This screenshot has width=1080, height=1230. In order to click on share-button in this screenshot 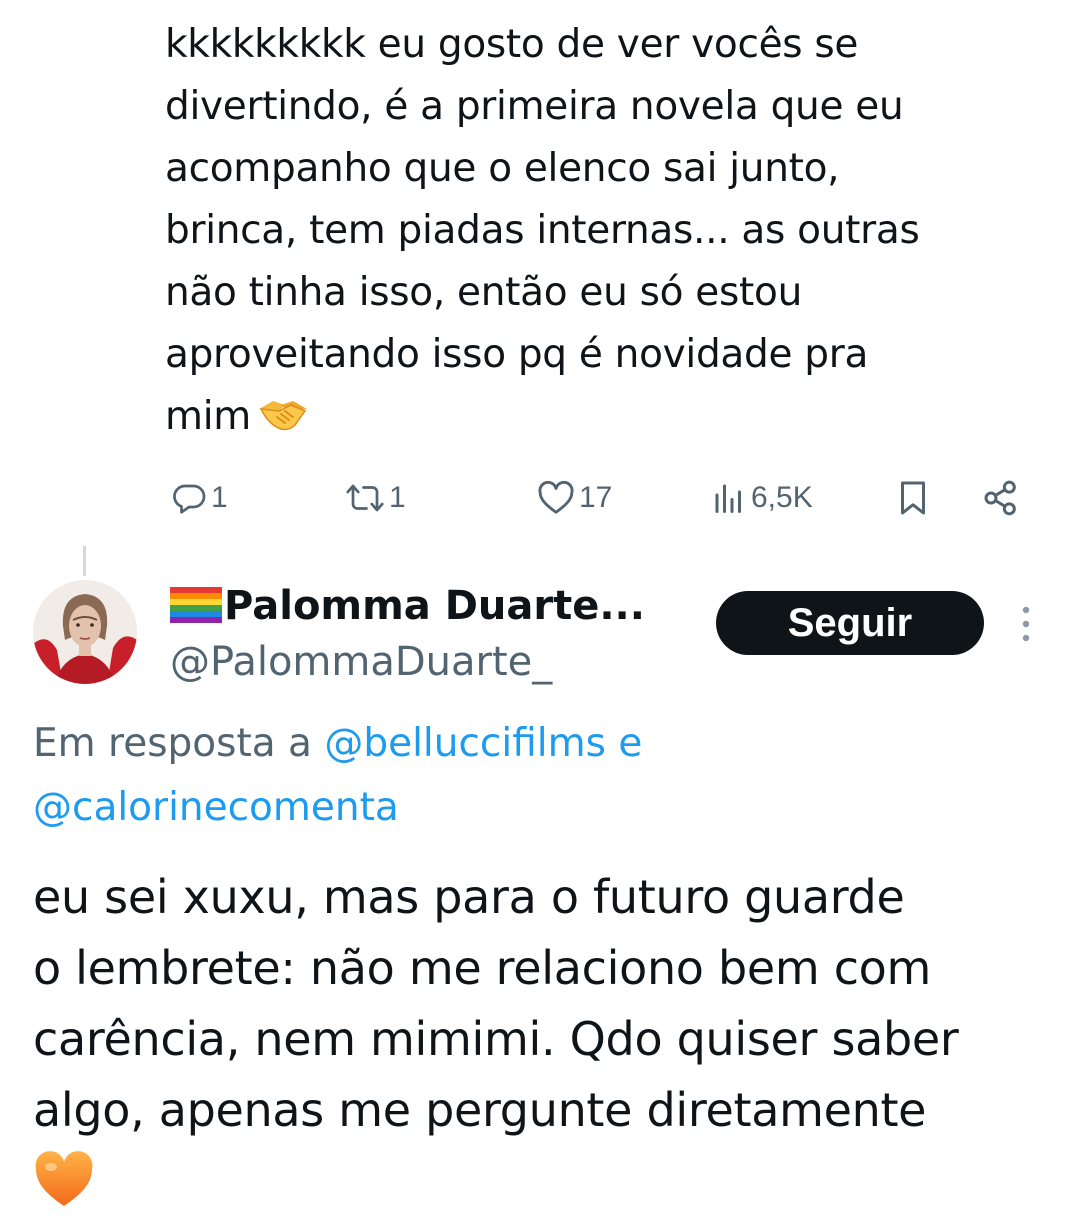, I will do `click(1001, 498)`.